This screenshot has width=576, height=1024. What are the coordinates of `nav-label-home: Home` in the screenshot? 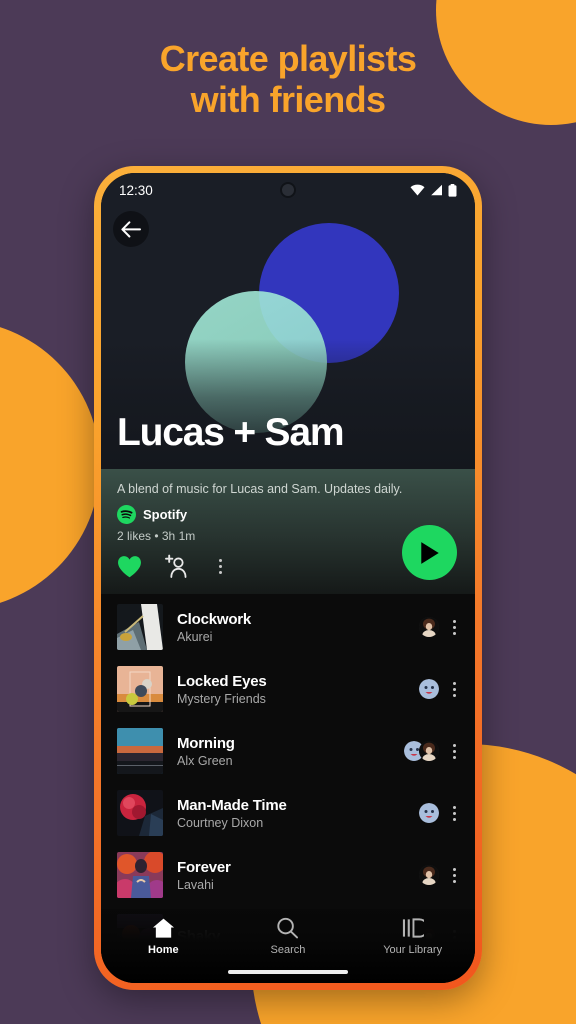 It's located at (163, 950).